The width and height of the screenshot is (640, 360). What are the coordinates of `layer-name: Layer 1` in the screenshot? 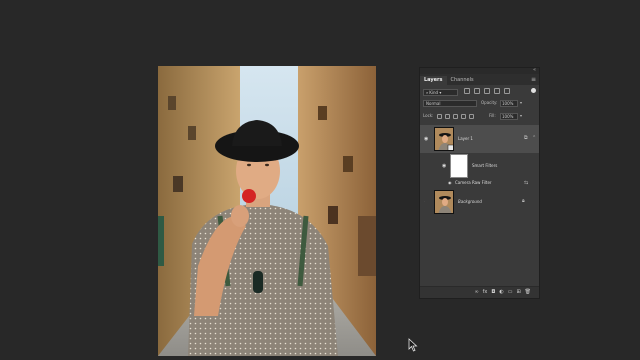 It's located at (465, 139).